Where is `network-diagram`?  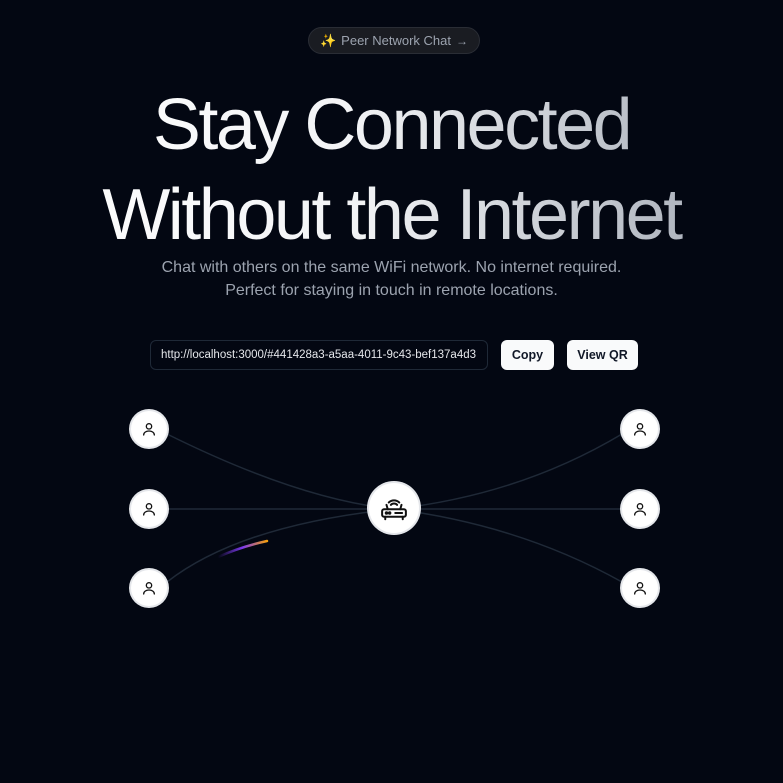 network-diagram is located at coordinates (394, 508).